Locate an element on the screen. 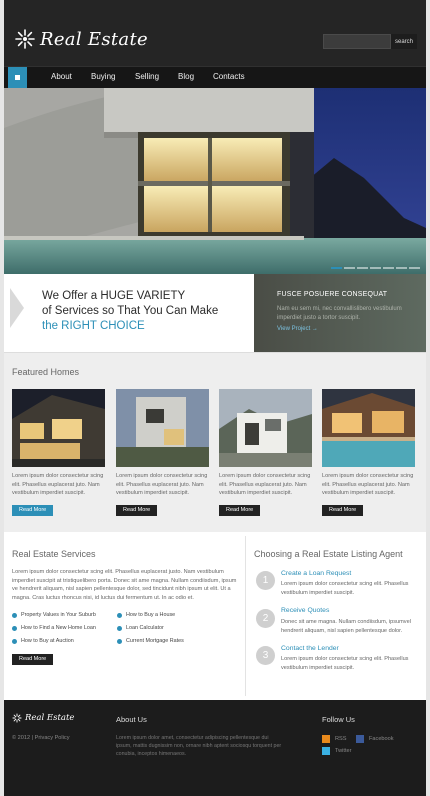 The width and height of the screenshot is (430, 796). home-button is located at coordinates (17, 77).